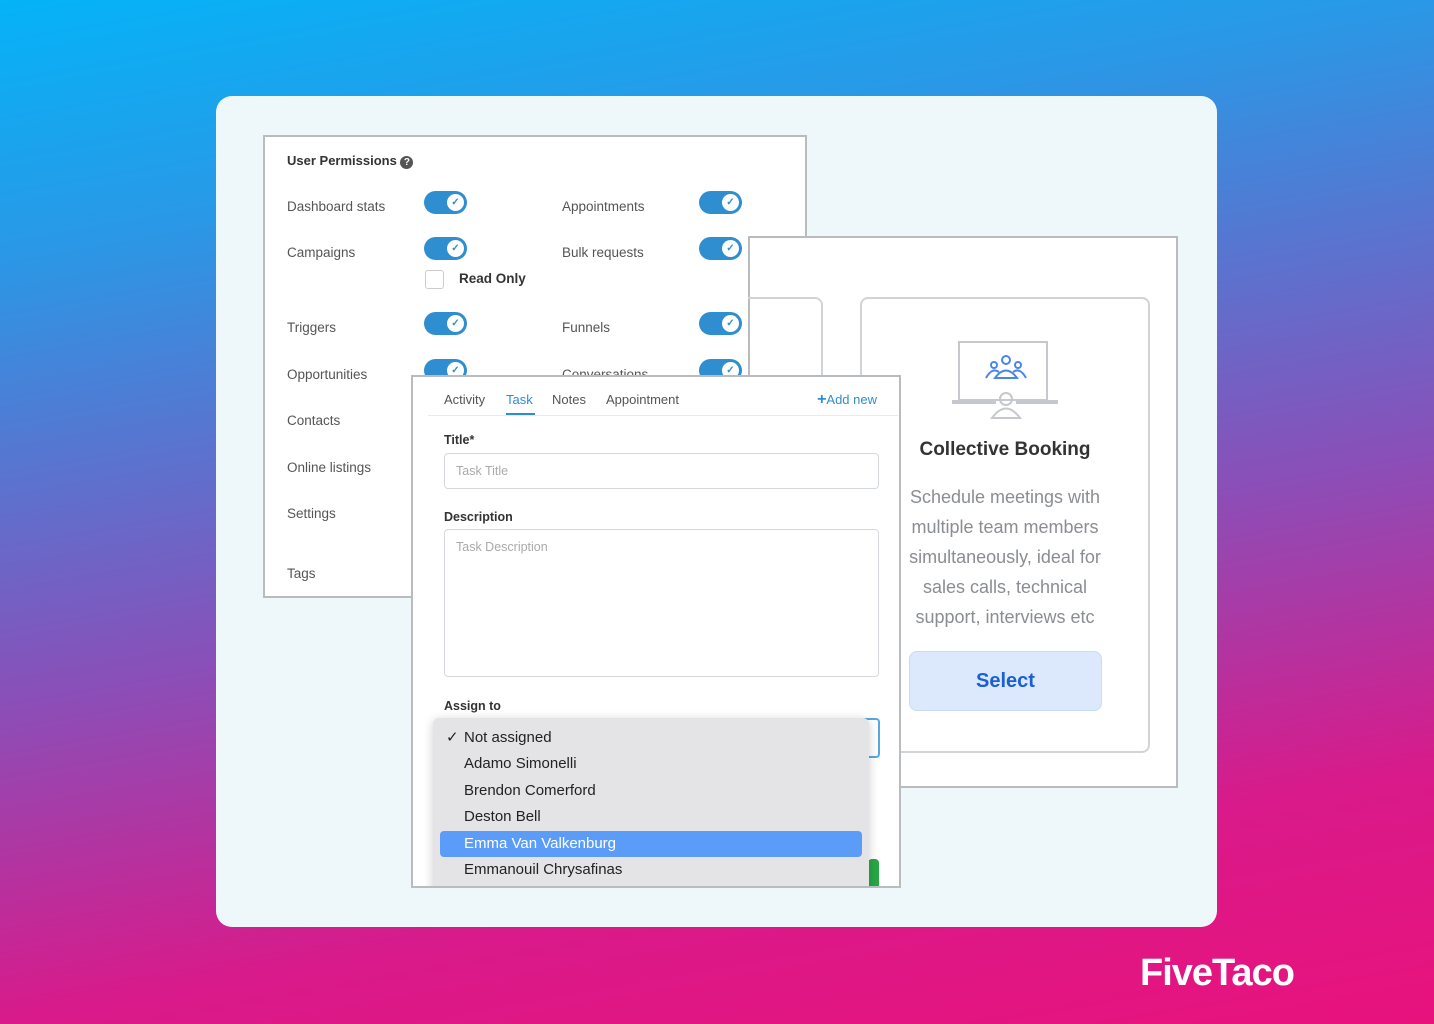  Describe the element at coordinates (661, 471) in the screenshot. I see `task-title-input: Task Title` at that location.